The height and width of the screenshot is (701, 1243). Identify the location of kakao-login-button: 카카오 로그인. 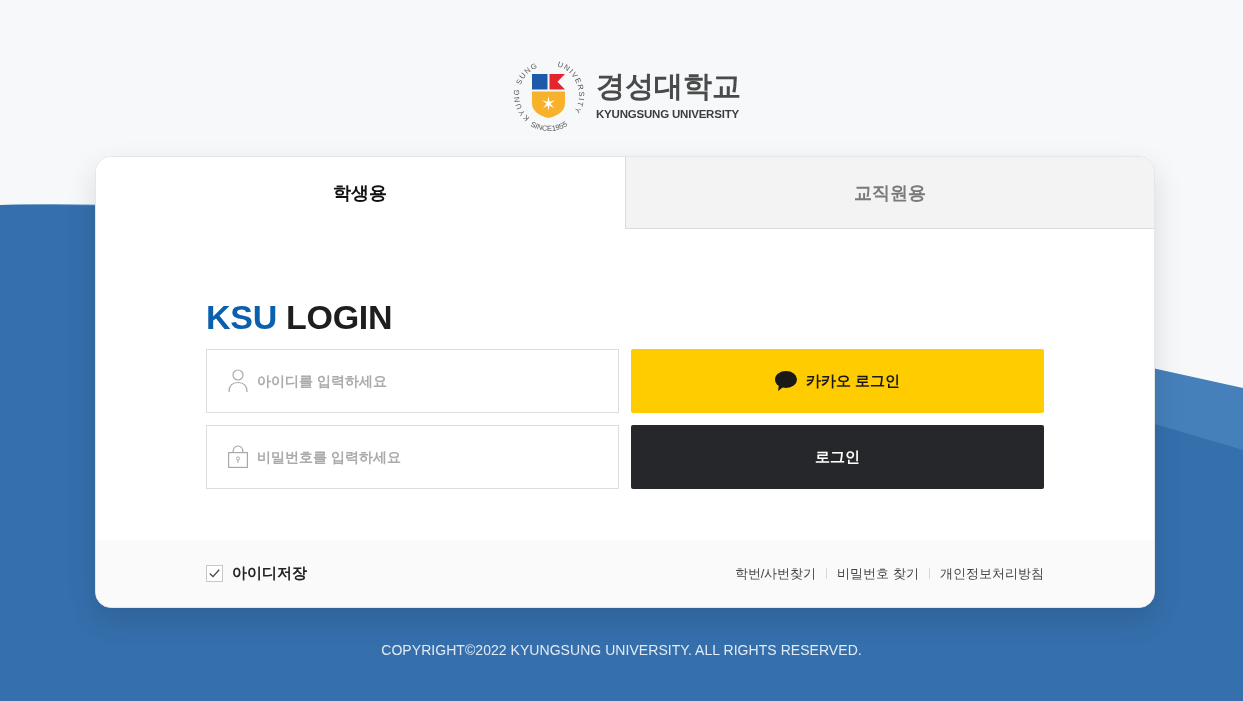
(837, 381).